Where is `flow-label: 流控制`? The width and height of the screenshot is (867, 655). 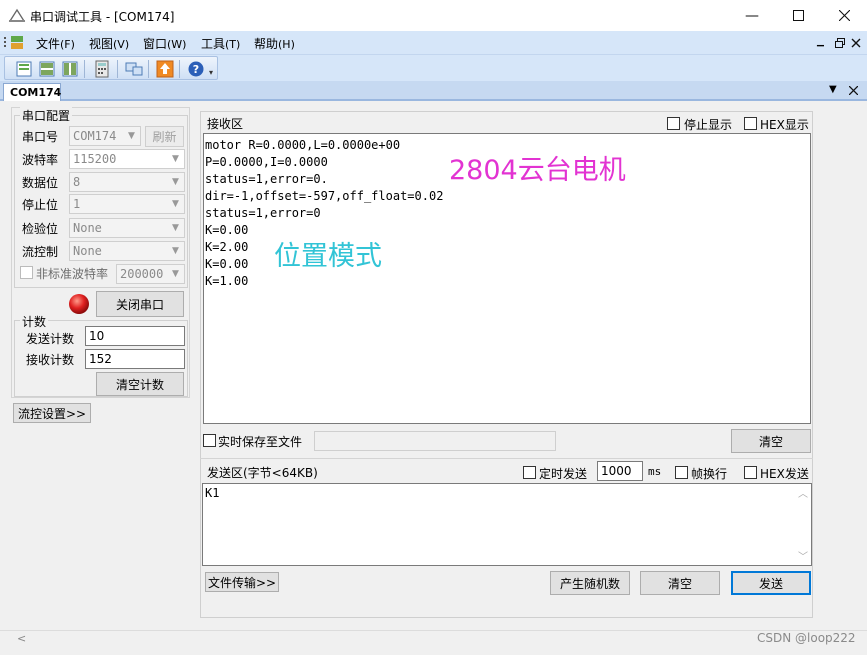 flow-label: 流控制 is located at coordinates (40, 252).